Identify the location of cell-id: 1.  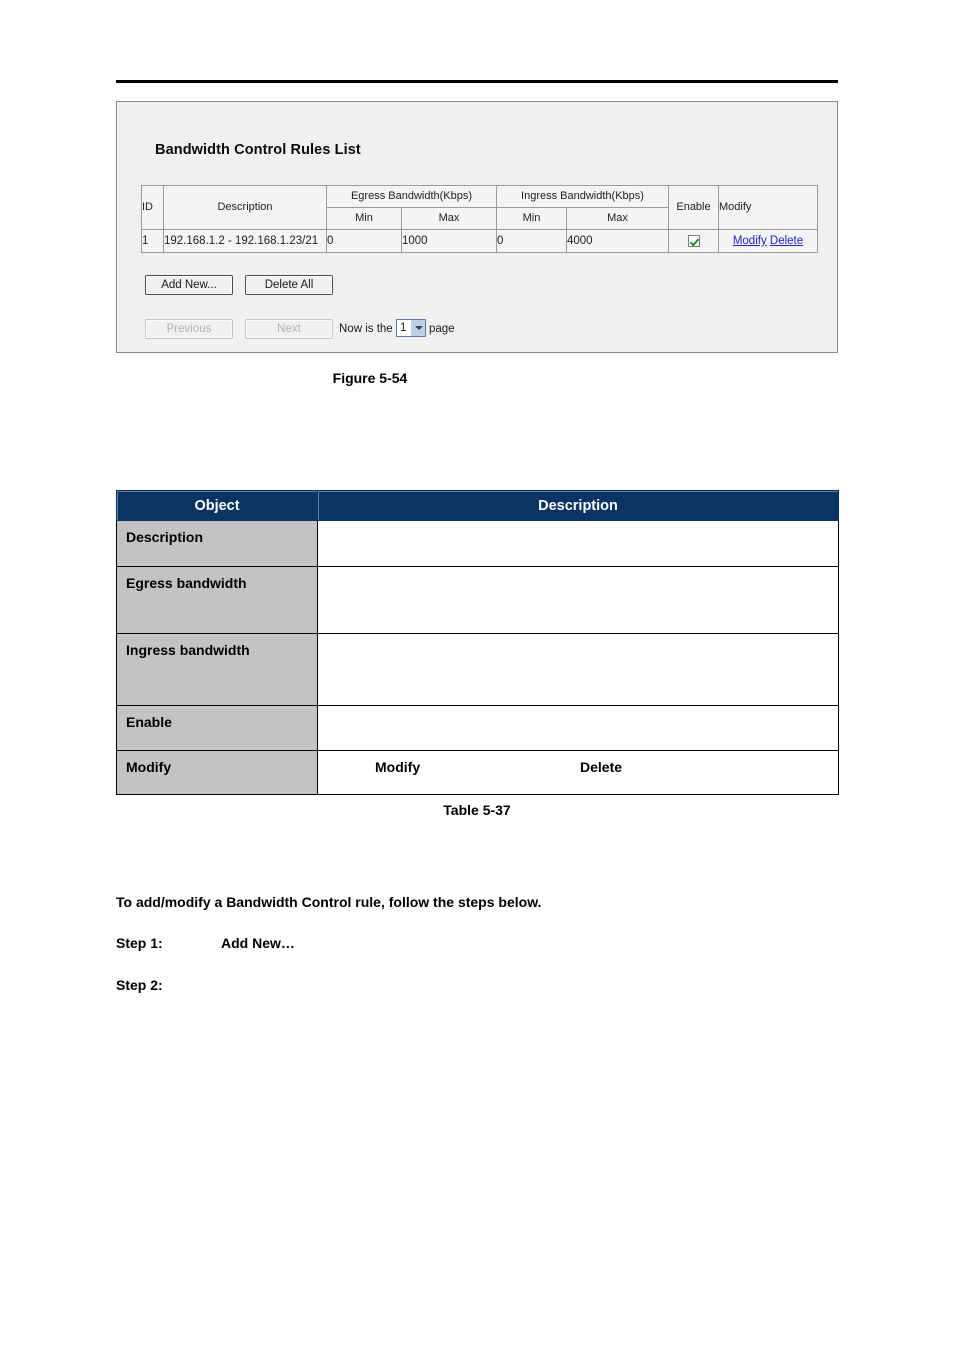
(152, 241).